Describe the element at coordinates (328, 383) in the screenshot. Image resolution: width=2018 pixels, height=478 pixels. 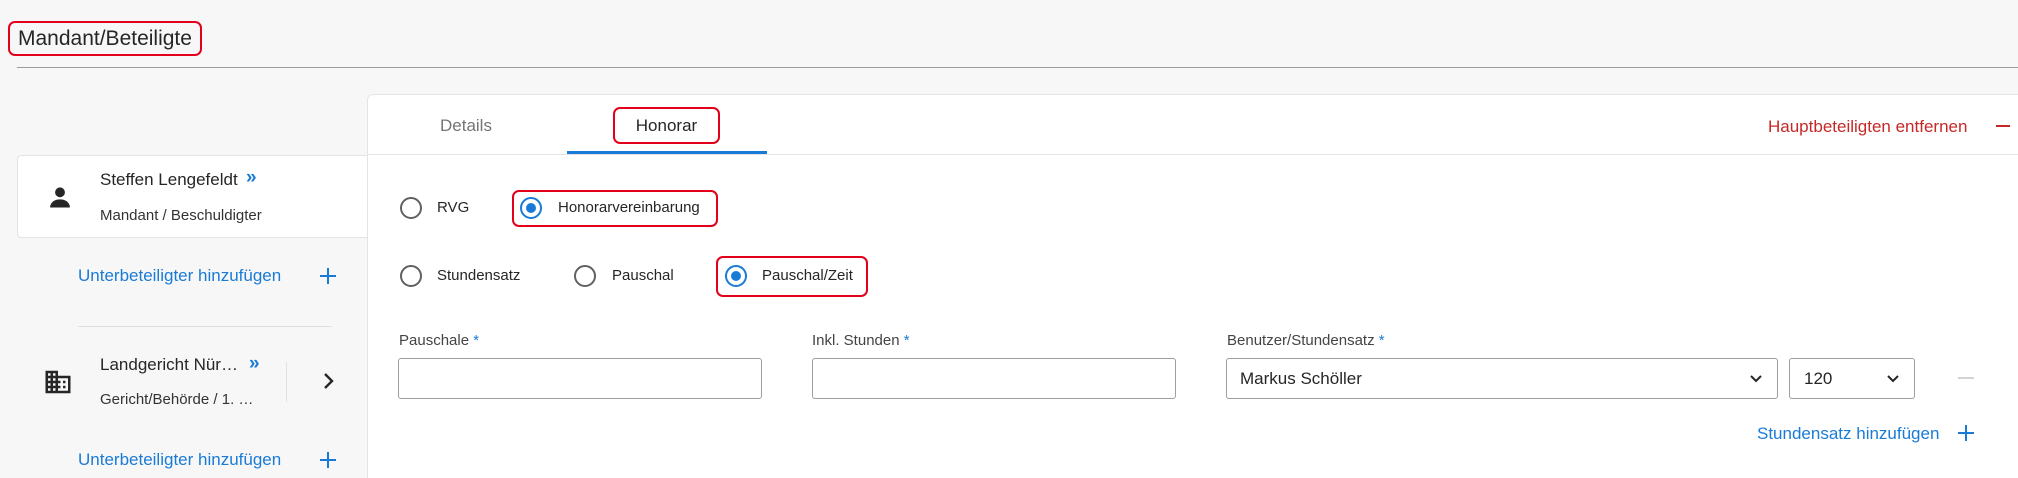
I see `chevron-right-icon` at that location.